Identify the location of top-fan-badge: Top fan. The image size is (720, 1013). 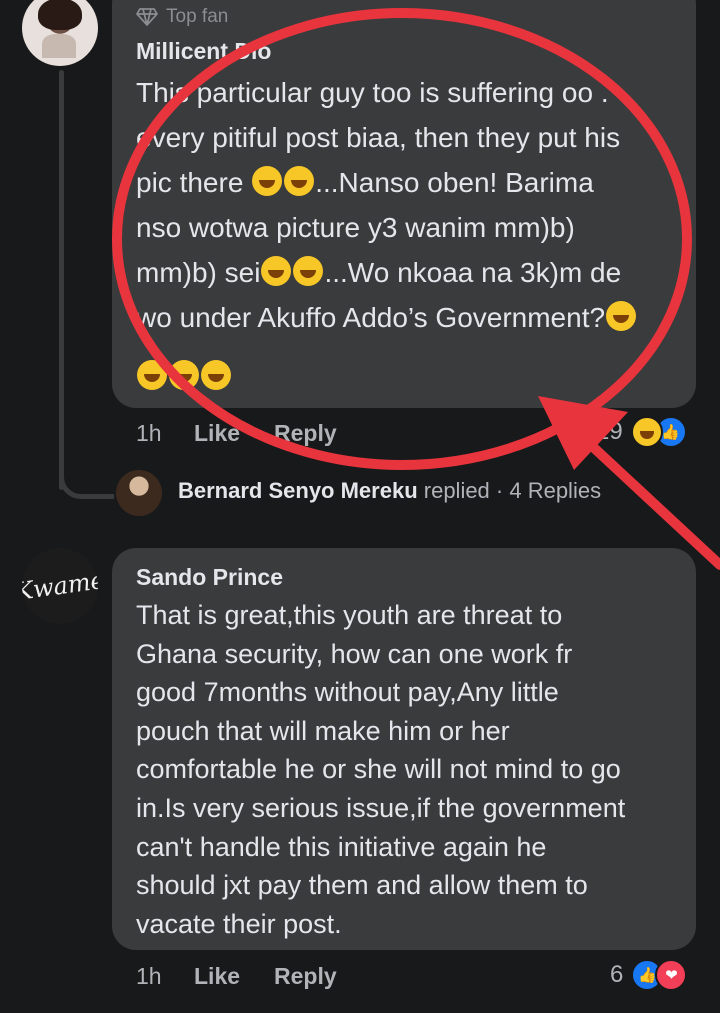
(182, 17).